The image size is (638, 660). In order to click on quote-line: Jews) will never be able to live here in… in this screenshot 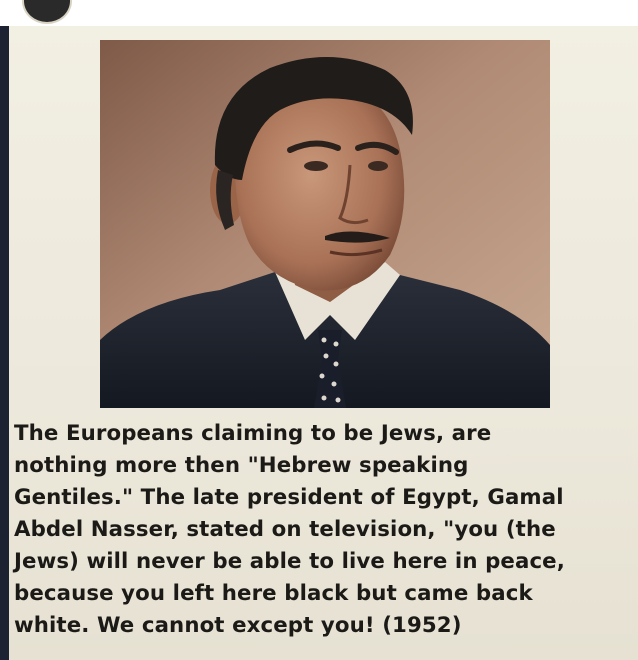, I will do `click(289, 561)`.